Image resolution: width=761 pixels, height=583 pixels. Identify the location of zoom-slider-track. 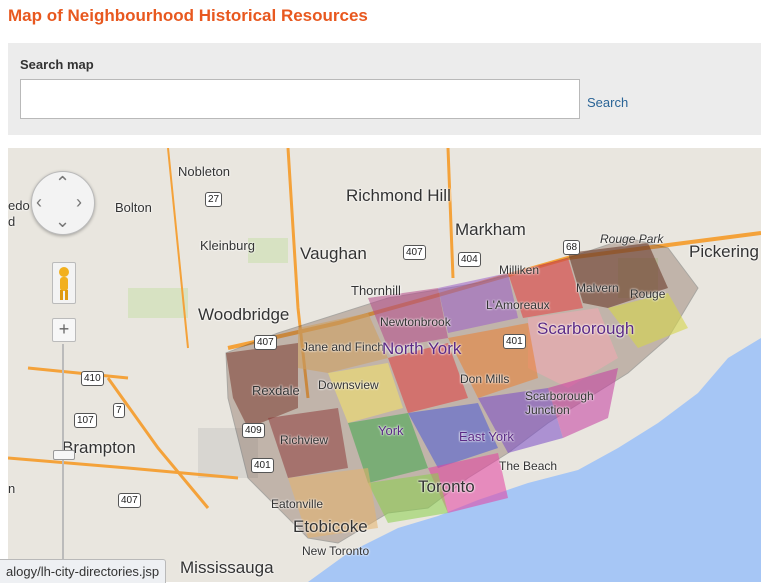
(63, 463).